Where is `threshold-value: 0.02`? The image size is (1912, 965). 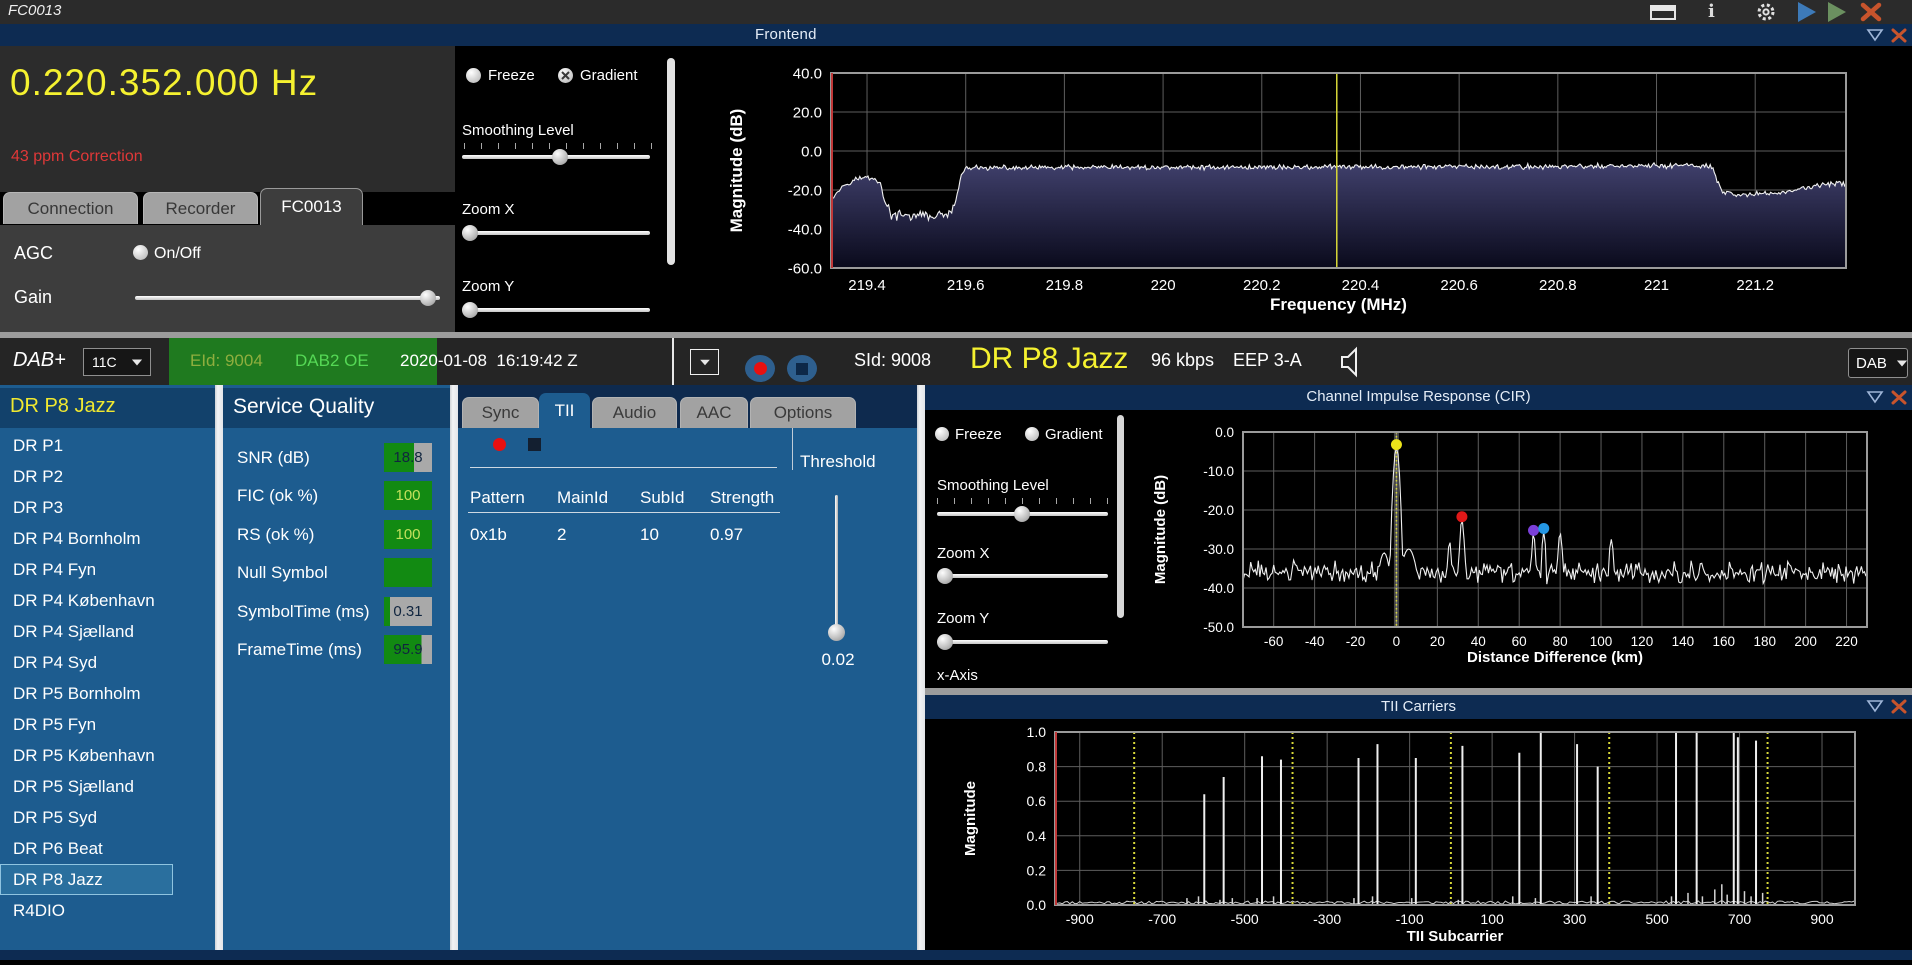
threshold-value: 0.02 is located at coordinates (838, 659).